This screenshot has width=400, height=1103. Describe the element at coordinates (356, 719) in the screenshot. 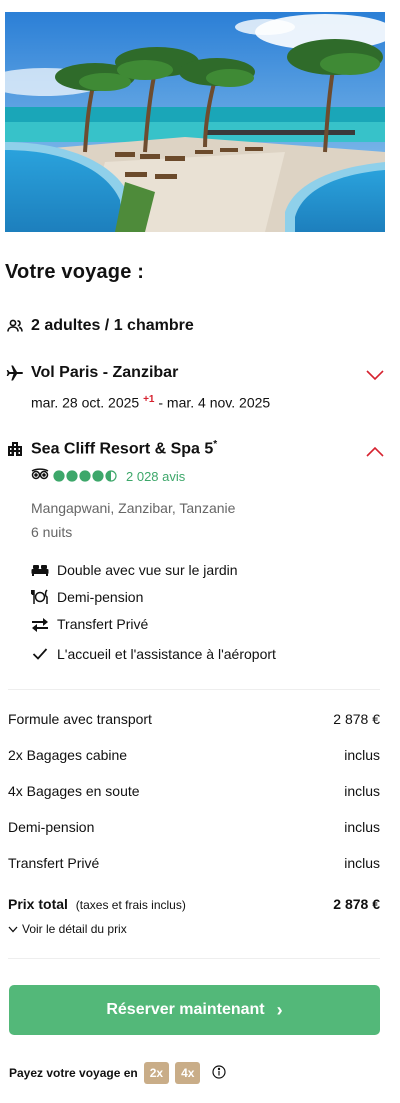

I see `price-value: 2 878 €` at that location.